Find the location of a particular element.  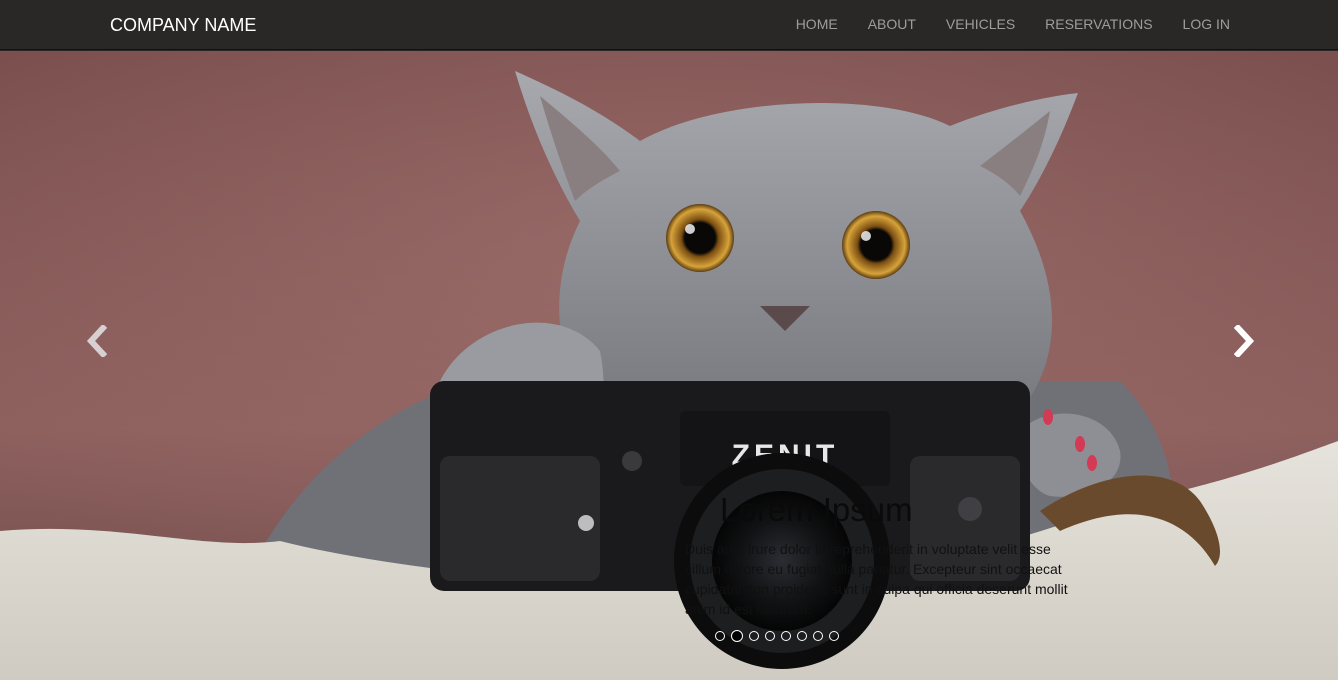

nav-link-vehicles: VEHICLES is located at coordinates (980, 24).